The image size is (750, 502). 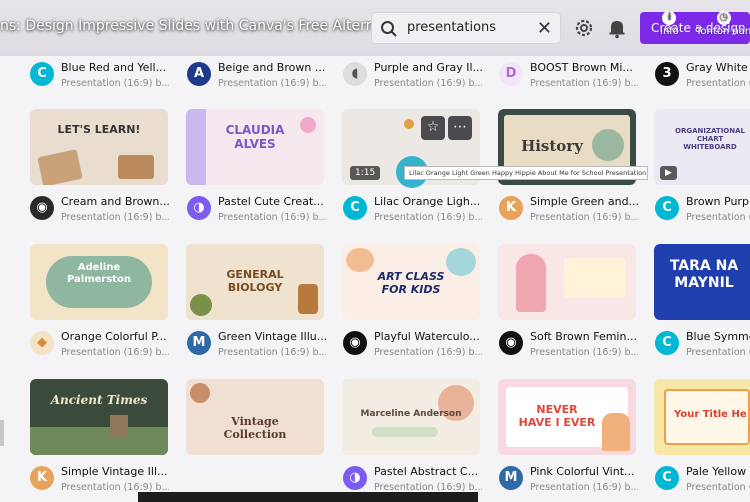 I want to click on thumbnail-title: Adeline Palmerston, so click(x=99, y=273).